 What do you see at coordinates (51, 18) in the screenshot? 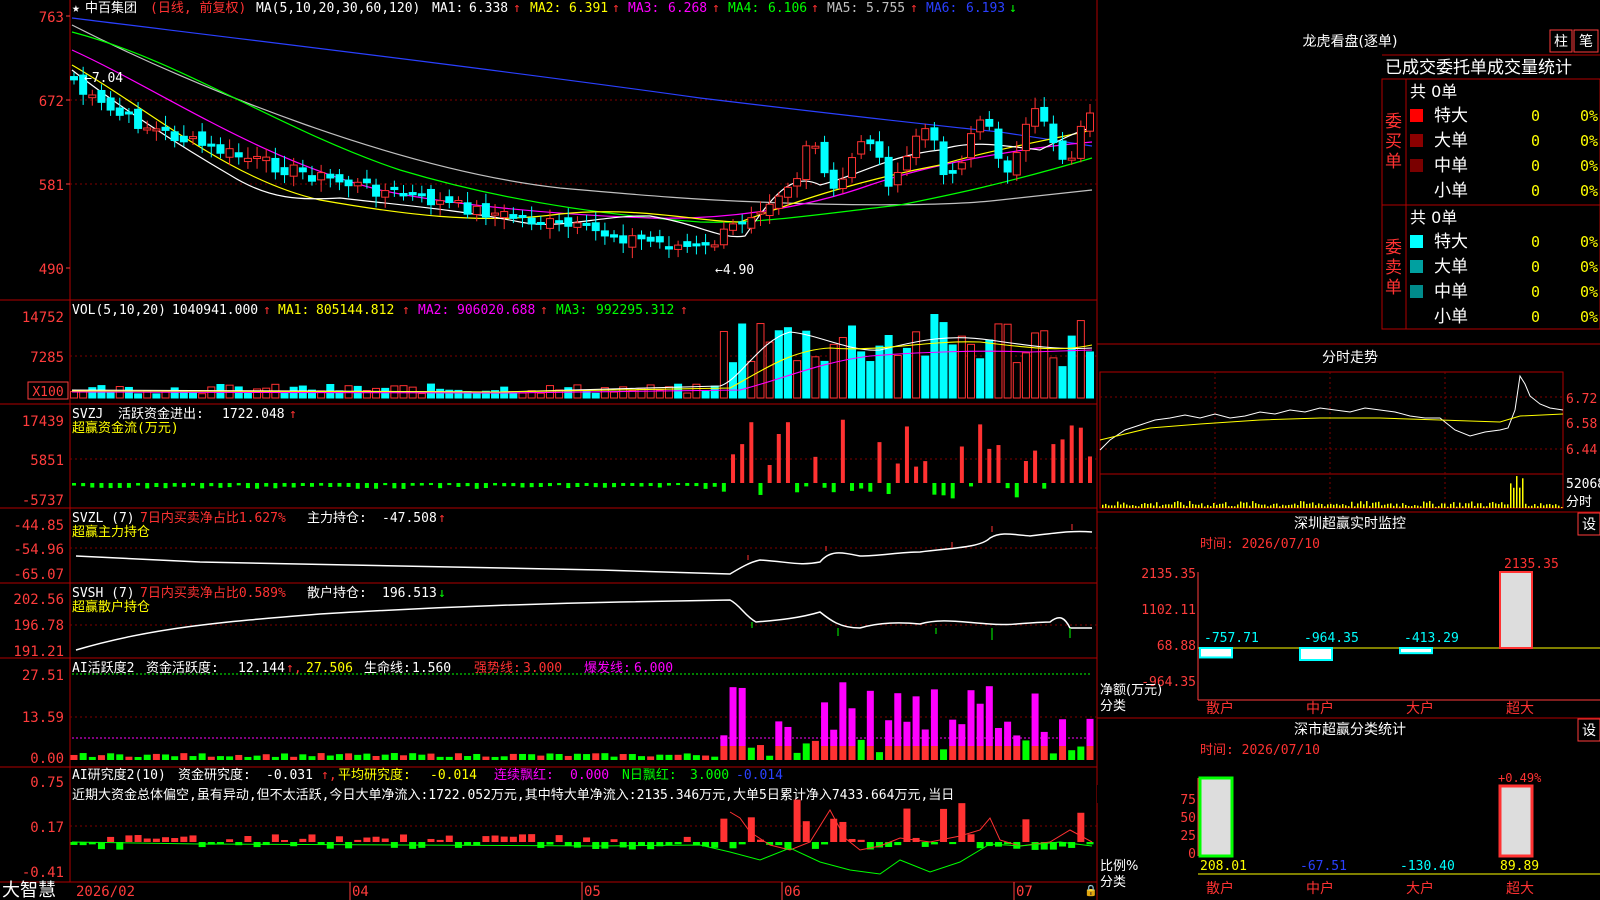
I see `price-tick: 763` at bounding box center [51, 18].